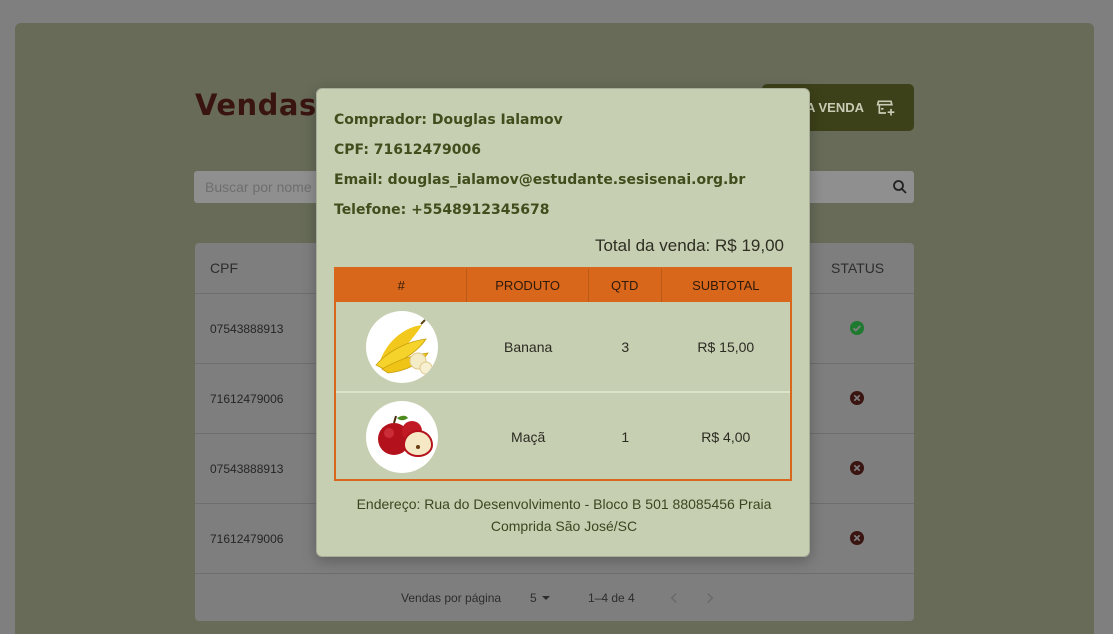 The height and width of the screenshot is (634, 1113). Describe the element at coordinates (407, 150) in the screenshot. I see `buyer-cpf: CPF: 71612479006` at that location.